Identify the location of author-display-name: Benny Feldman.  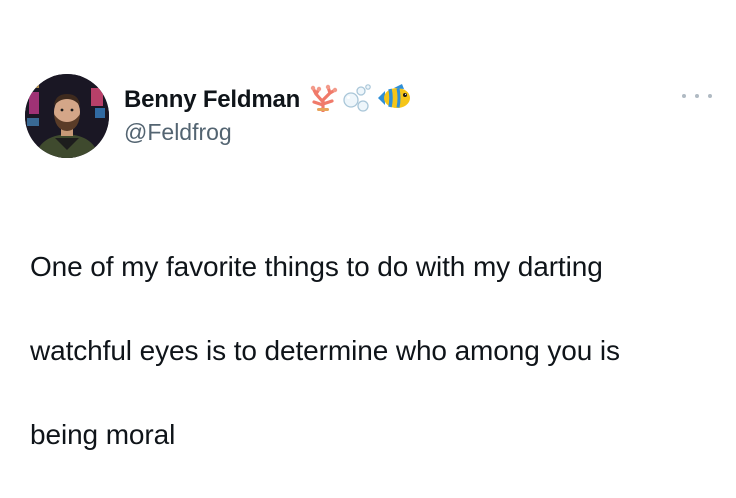
(212, 100).